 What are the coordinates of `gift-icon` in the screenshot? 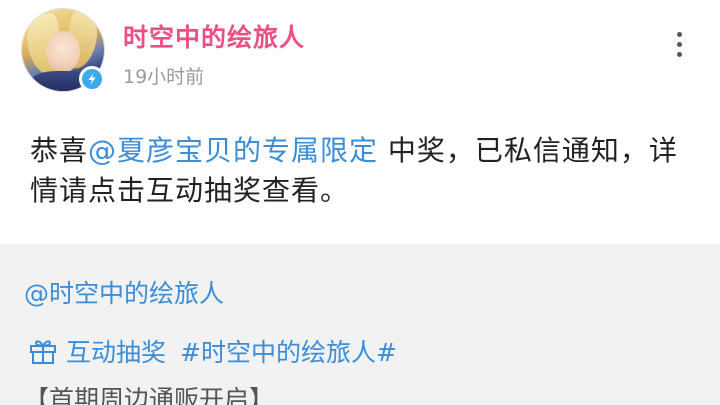 It's located at (43, 351).